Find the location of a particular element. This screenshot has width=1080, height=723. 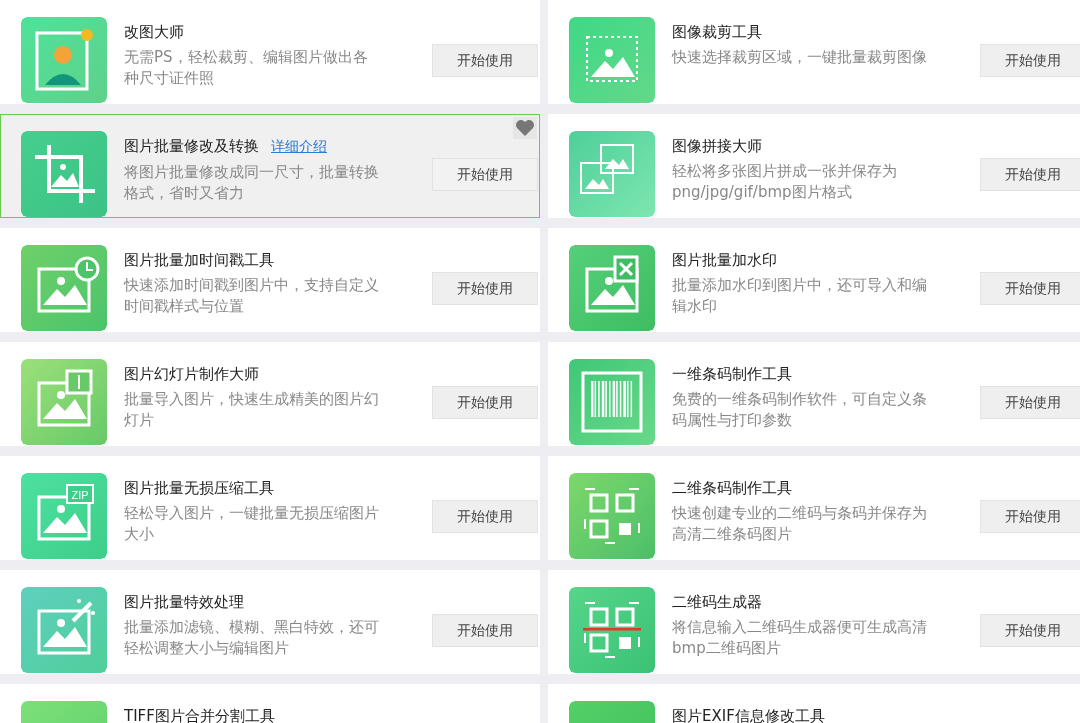

tool-title: 二维码生成器 is located at coordinates (717, 602).